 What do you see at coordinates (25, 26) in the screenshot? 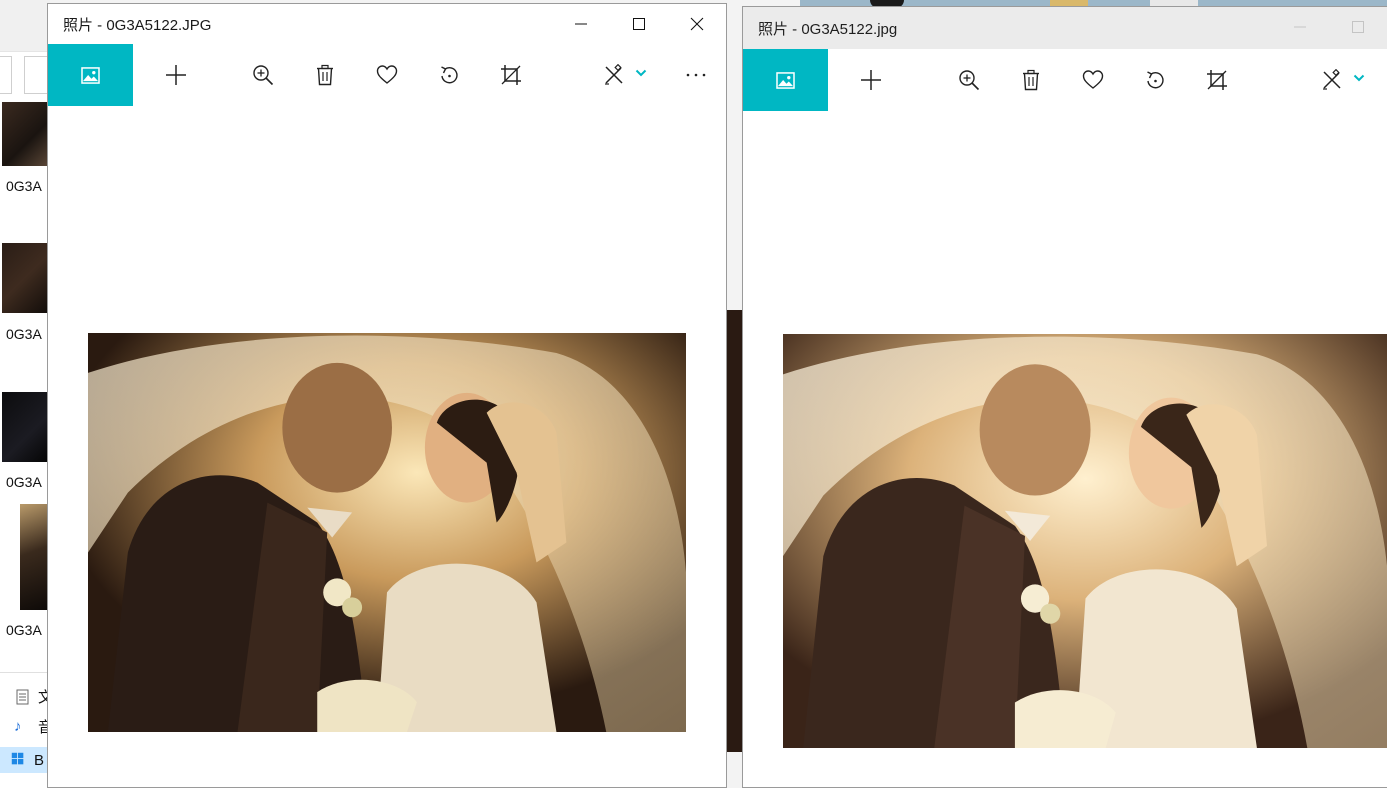
I see `explorer-ribbon` at bounding box center [25, 26].